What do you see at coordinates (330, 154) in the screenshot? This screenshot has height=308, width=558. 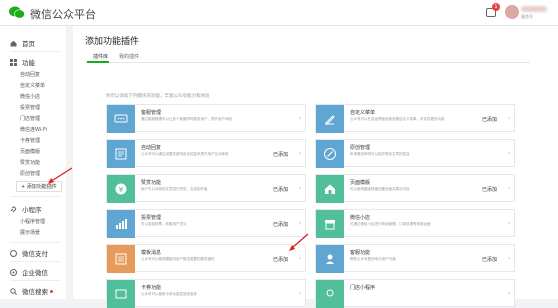 I see `original-icon` at bounding box center [330, 154].